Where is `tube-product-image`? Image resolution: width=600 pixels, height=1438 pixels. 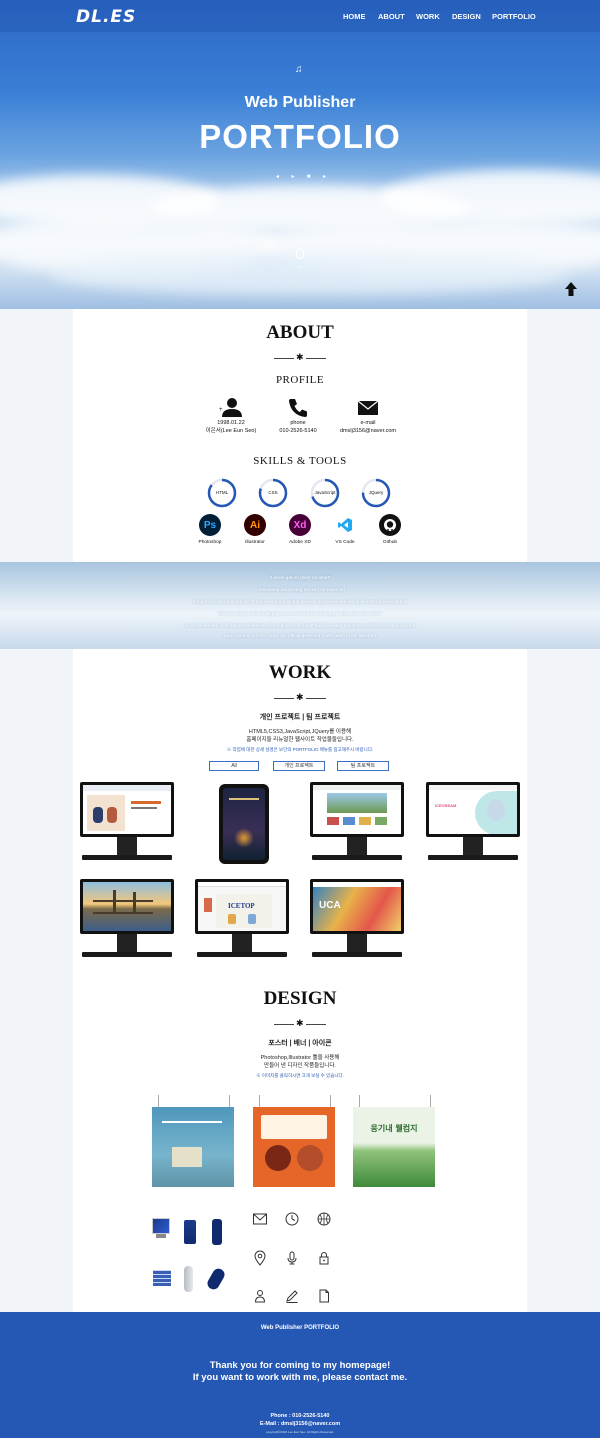
tube-product-image is located at coordinates (188, 1279).